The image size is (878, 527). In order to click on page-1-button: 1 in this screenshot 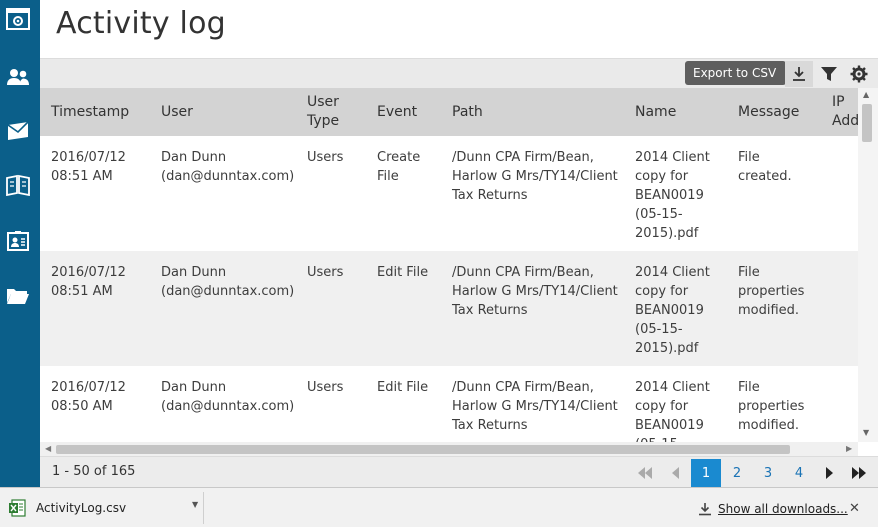, I will do `click(706, 473)`.